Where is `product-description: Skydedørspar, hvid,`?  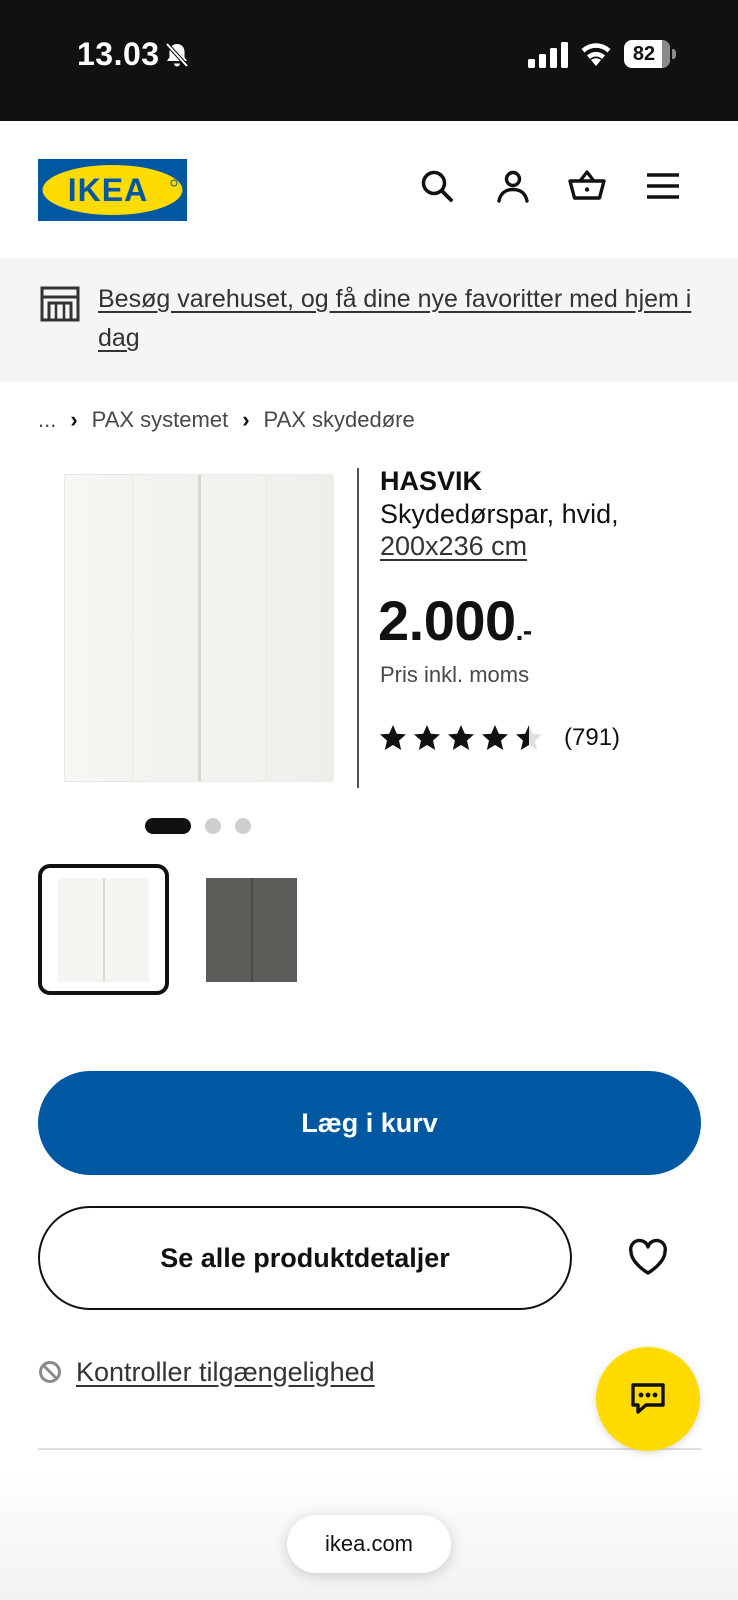 product-description: Skydedørspar, hvid, is located at coordinates (499, 514).